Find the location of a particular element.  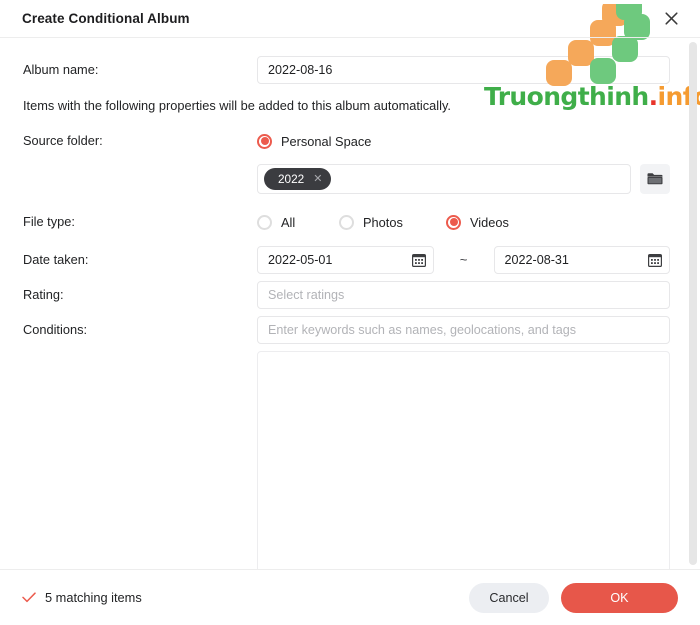

close-button is located at coordinates (671, 19).